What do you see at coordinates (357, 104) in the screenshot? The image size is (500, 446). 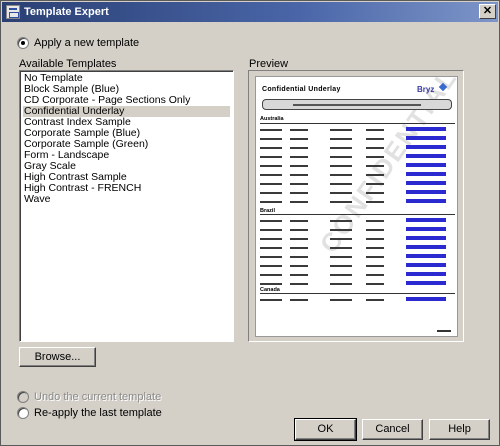 I see `preview-banner` at bounding box center [357, 104].